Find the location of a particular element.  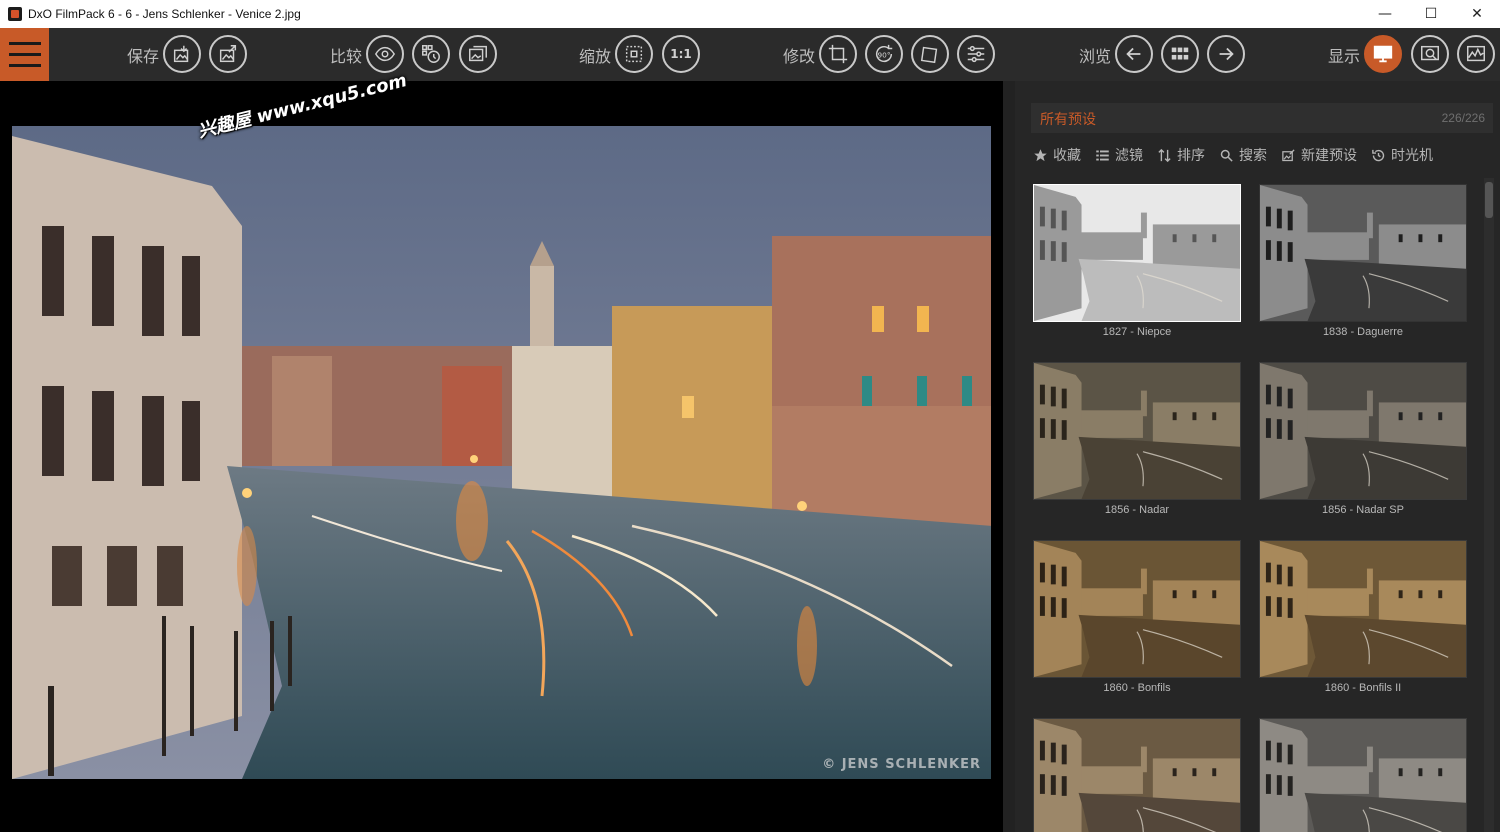

rotate-90-icon: 90° is located at coordinates (884, 53).